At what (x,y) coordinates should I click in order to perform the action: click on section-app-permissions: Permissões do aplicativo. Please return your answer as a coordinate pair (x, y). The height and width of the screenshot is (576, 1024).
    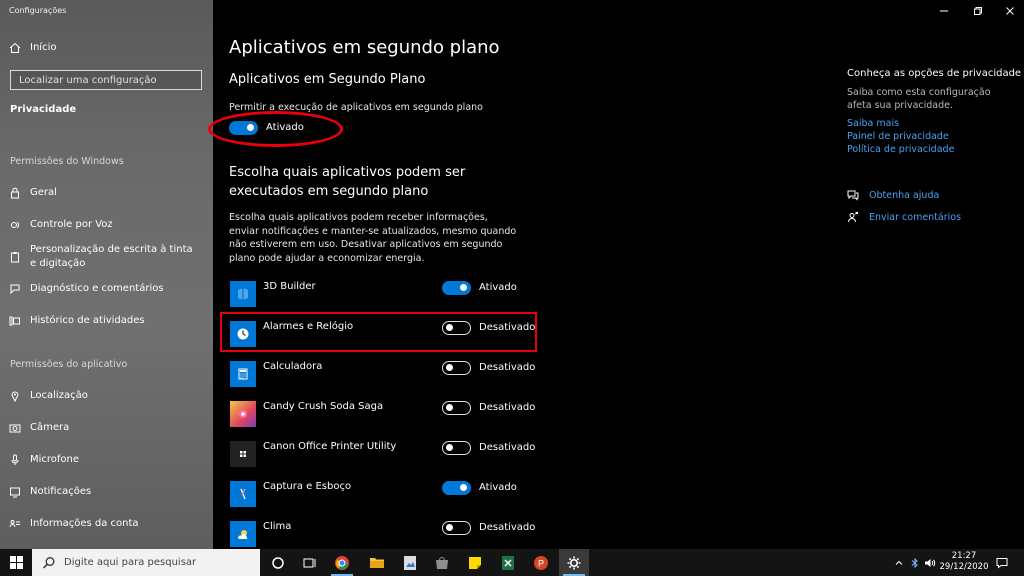
    Looking at the image, I should click on (69, 364).